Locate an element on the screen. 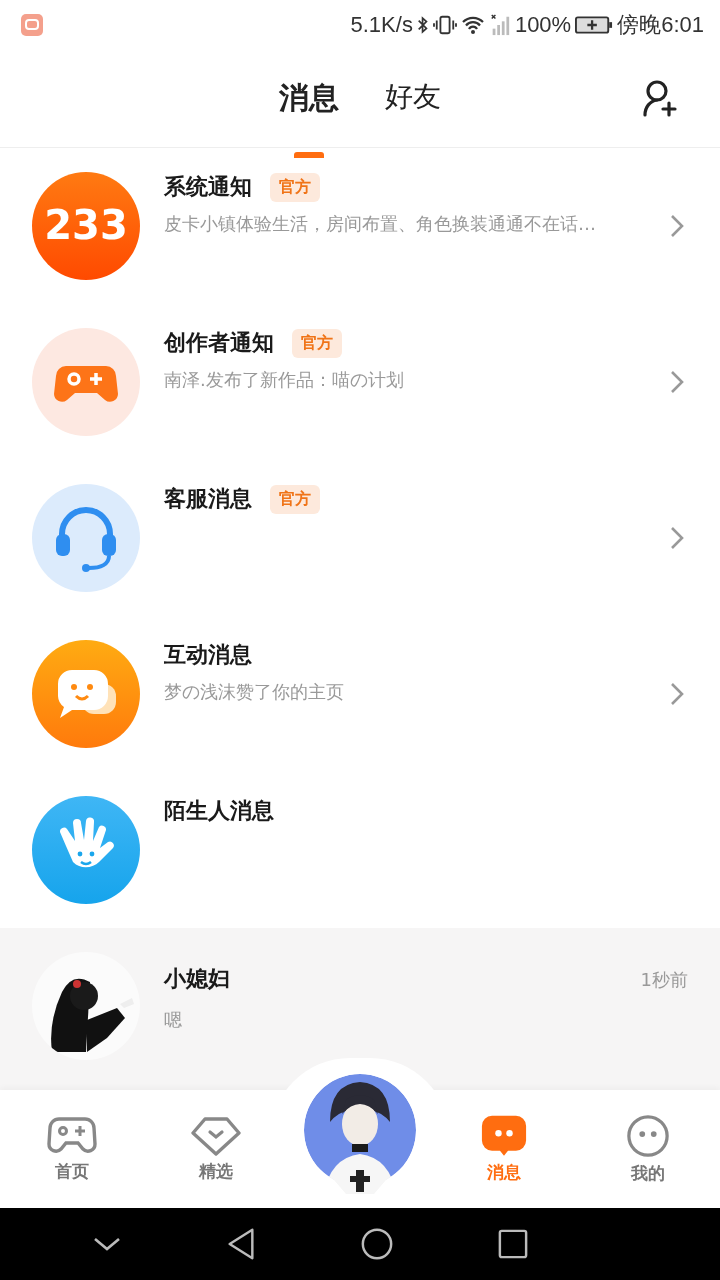  battery-percent: 100% is located at coordinates (543, 25).